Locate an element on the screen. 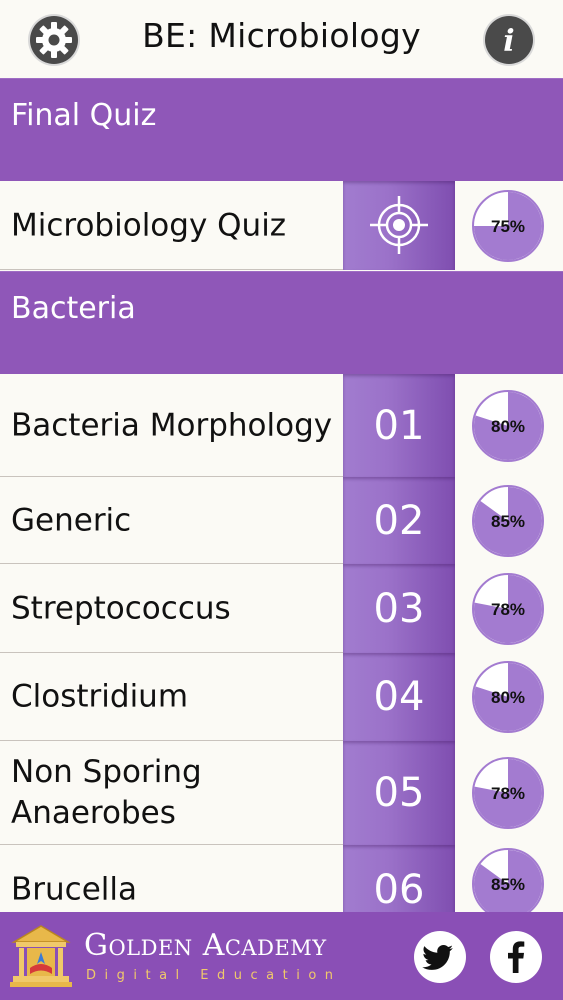  quiz-name: Microbiology Quiz is located at coordinates (149, 225).